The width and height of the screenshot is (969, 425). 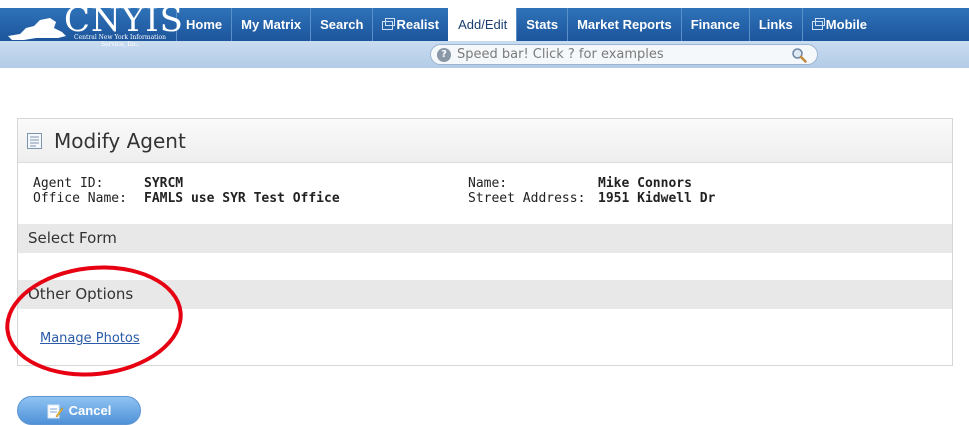 What do you see at coordinates (775, 24) in the screenshot?
I see `tab-links: Links` at bounding box center [775, 24].